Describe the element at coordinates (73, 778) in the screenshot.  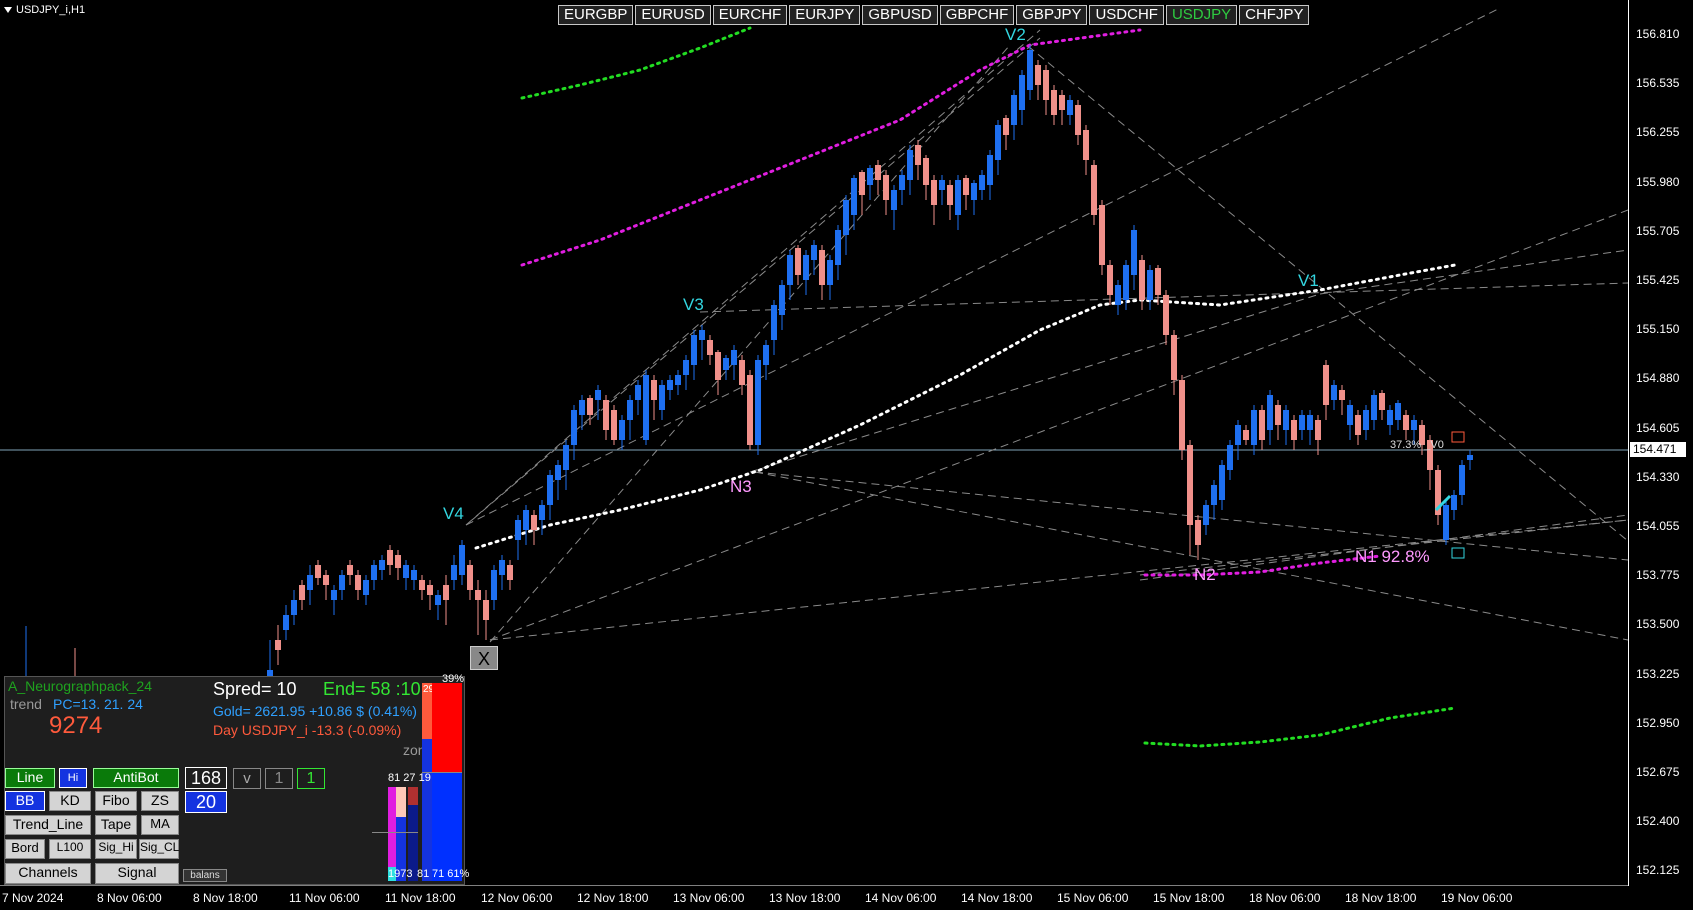
I see `hi-button: Hi` at that location.